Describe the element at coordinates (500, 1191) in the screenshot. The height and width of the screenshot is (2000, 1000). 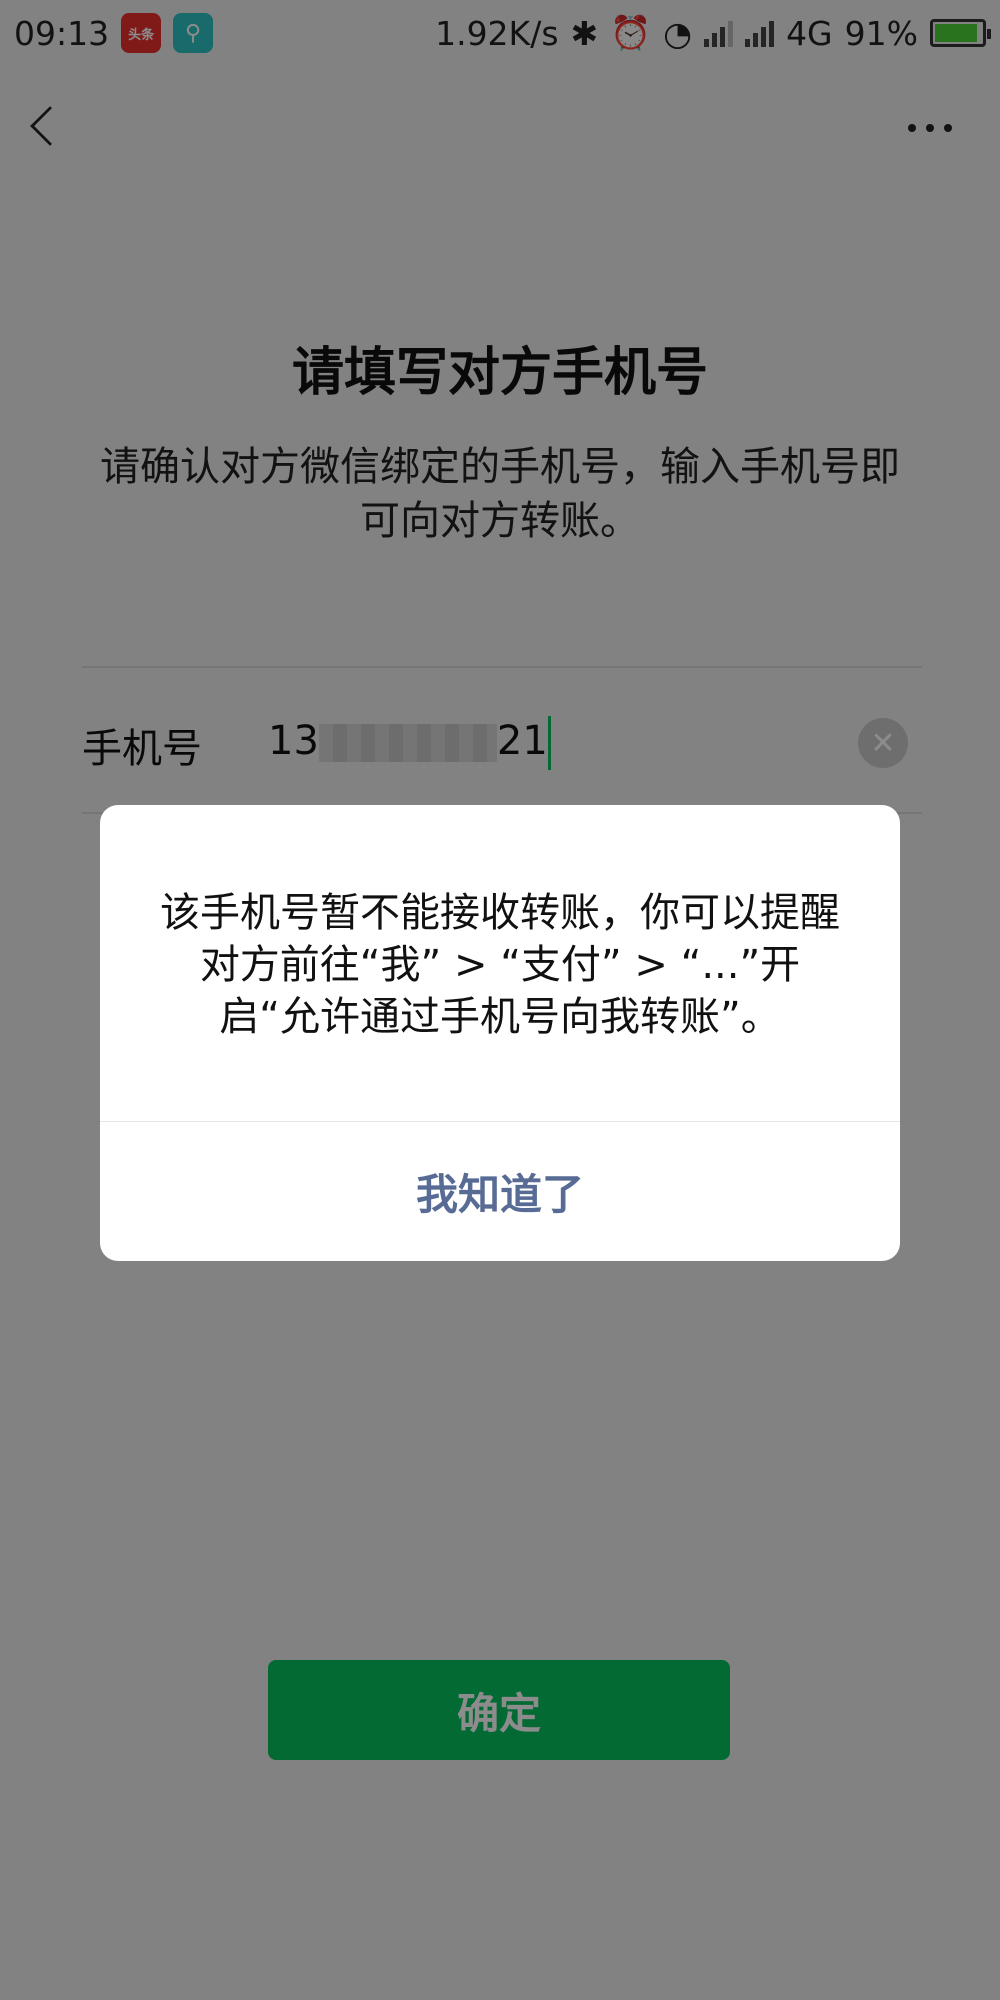
I see `dialog-ok-button: 我知道了` at that location.